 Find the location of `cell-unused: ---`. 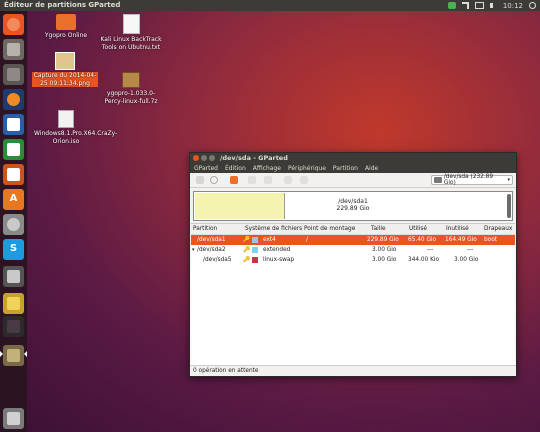

cell-unused: --- is located at coordinates (470, 249).